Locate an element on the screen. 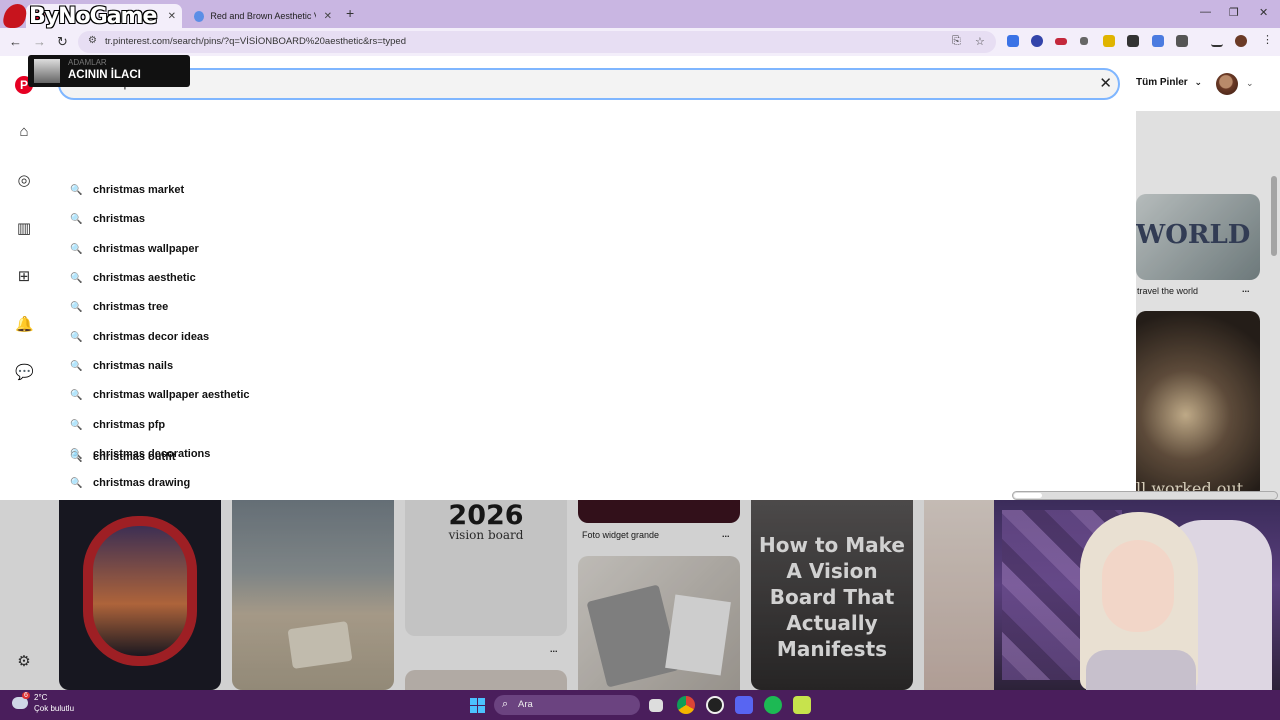 The width and height of the screenshot is (1280, 720). search-bar: ✕ is located at coordinates (589, 84).